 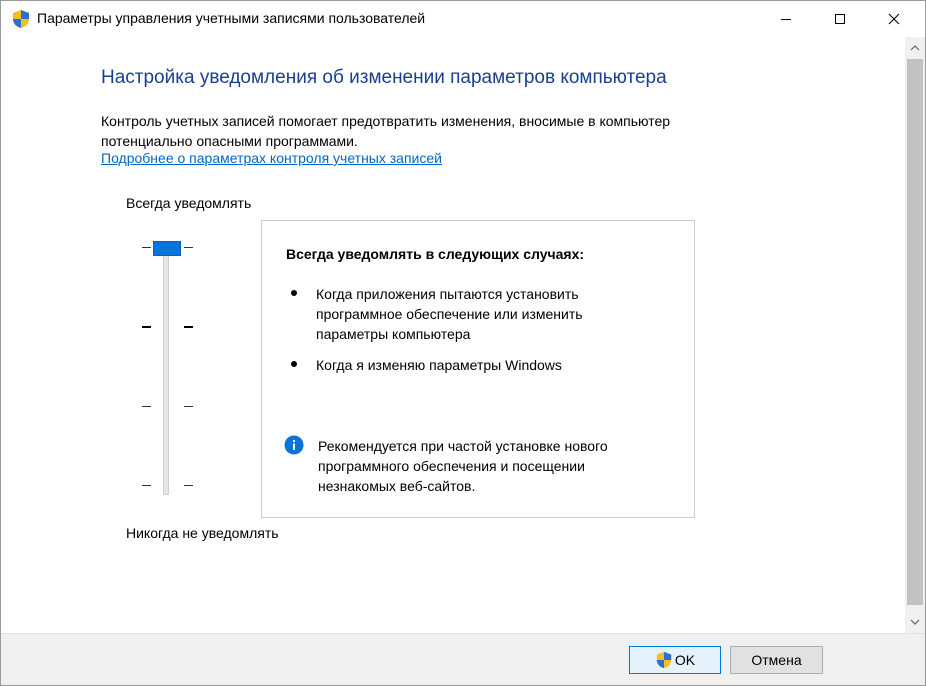 I want to click on ok-button: OK, so click(x=675, y=660).